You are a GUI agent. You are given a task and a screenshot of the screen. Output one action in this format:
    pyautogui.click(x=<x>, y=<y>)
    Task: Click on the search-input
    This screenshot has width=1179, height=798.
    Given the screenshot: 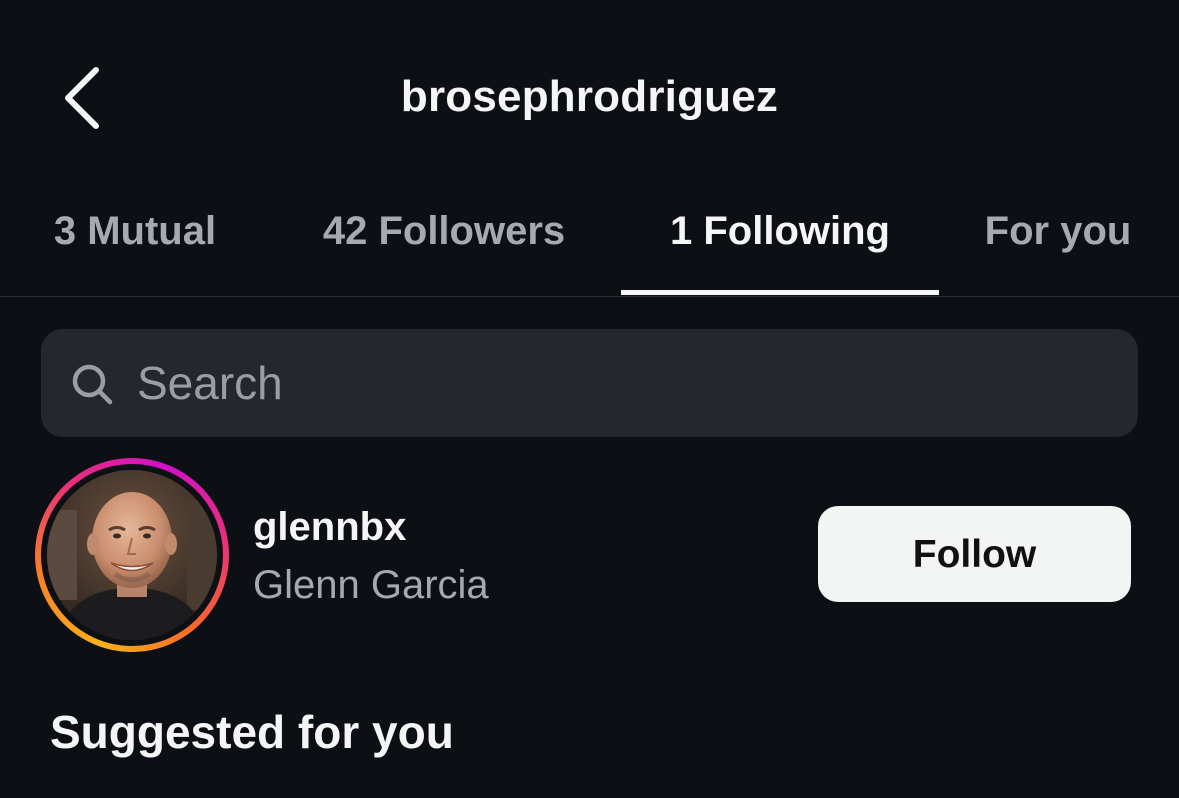 What is the action you would take?
    pyautogui.click(x=617, y=383)
    